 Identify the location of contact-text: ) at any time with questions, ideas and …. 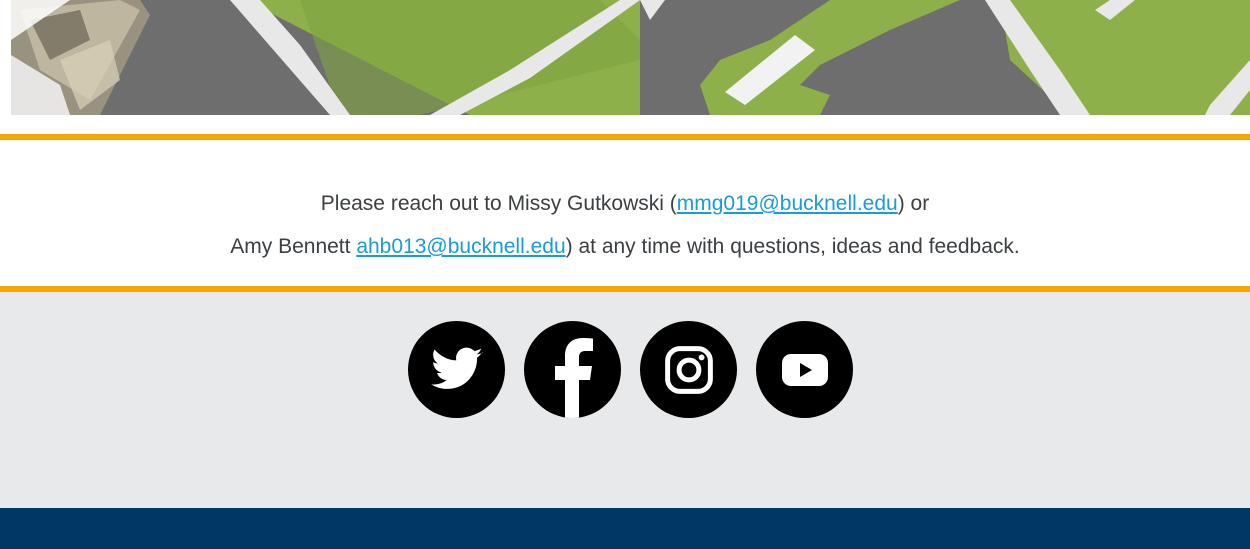
(792, 246).